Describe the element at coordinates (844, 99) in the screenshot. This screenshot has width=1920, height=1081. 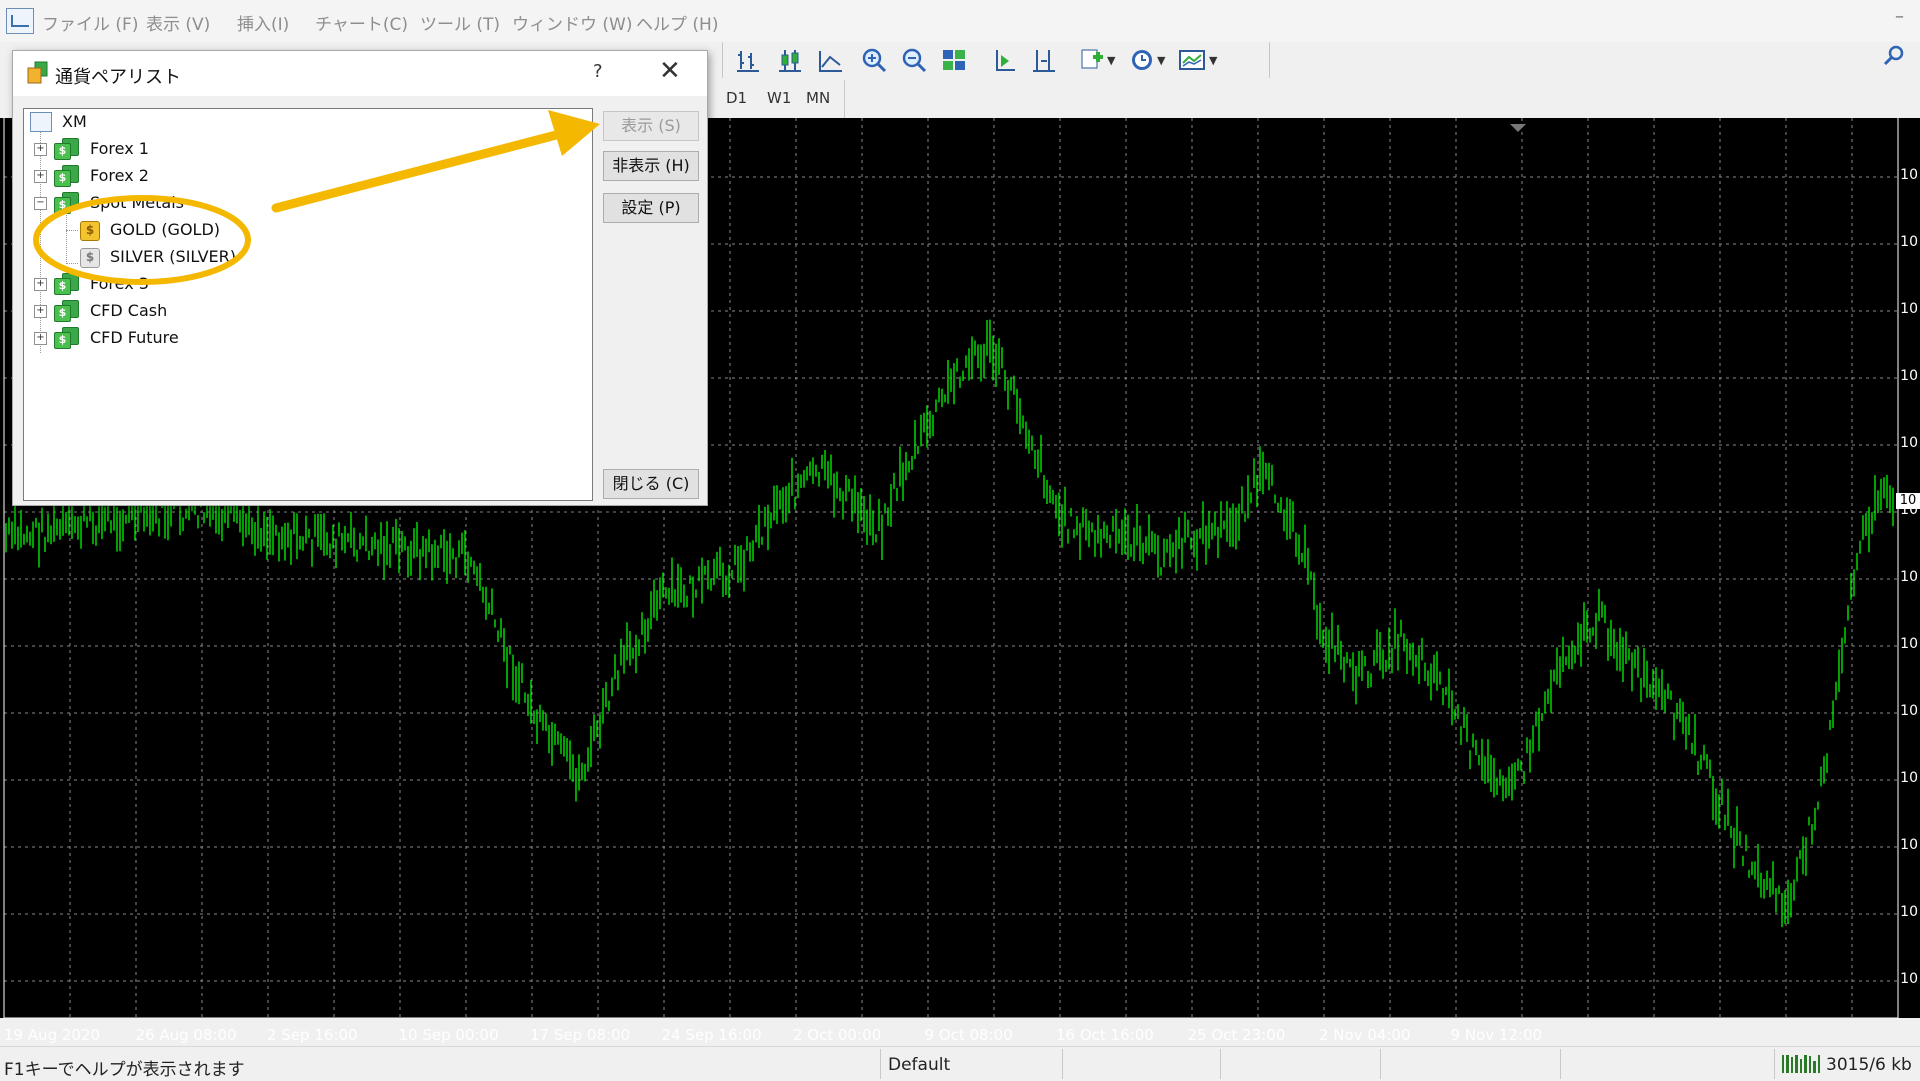
I see `timeframe-separator` at that location.